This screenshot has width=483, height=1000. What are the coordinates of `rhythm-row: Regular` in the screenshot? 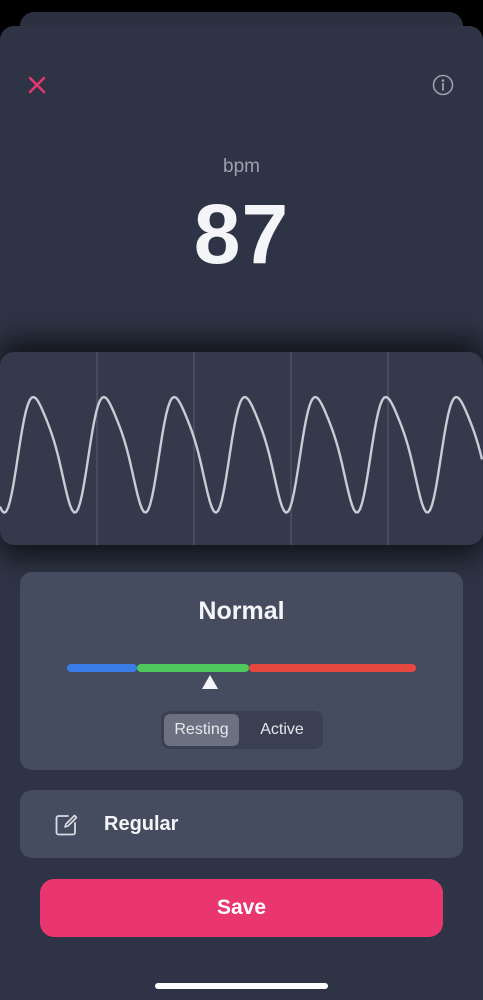 It's located at (241, 824).